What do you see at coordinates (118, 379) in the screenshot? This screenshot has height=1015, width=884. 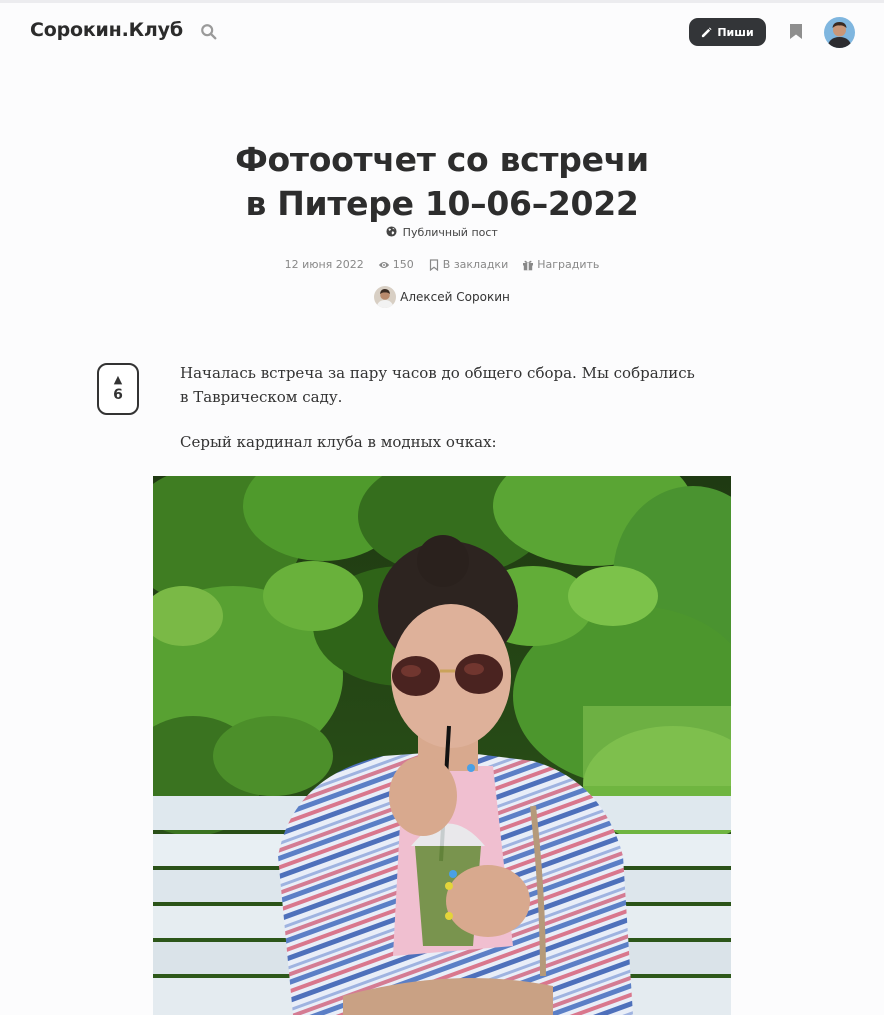 I see `upvote-arrow-icon: ▲` at bounding box center [118, 379].